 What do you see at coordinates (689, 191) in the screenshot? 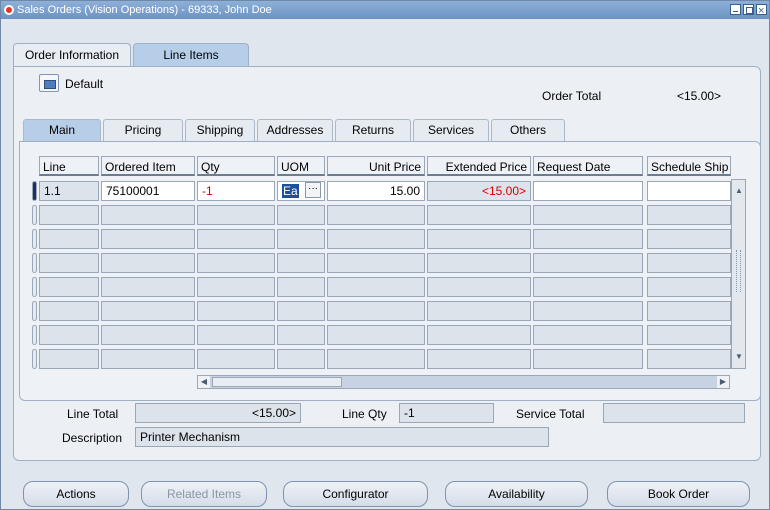
I see `schedule-ship-cell` at bounding box center [689, 191].